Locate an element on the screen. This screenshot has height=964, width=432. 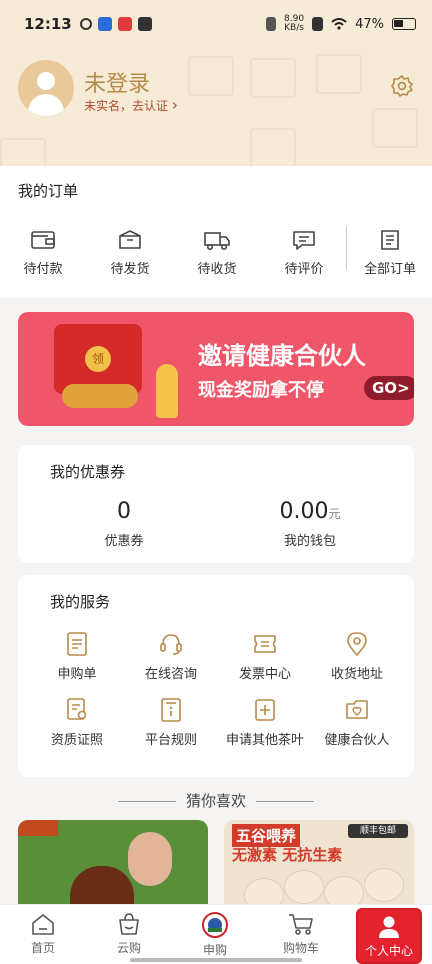
service-label: 资质证照 is located at coordinates (76, 740).